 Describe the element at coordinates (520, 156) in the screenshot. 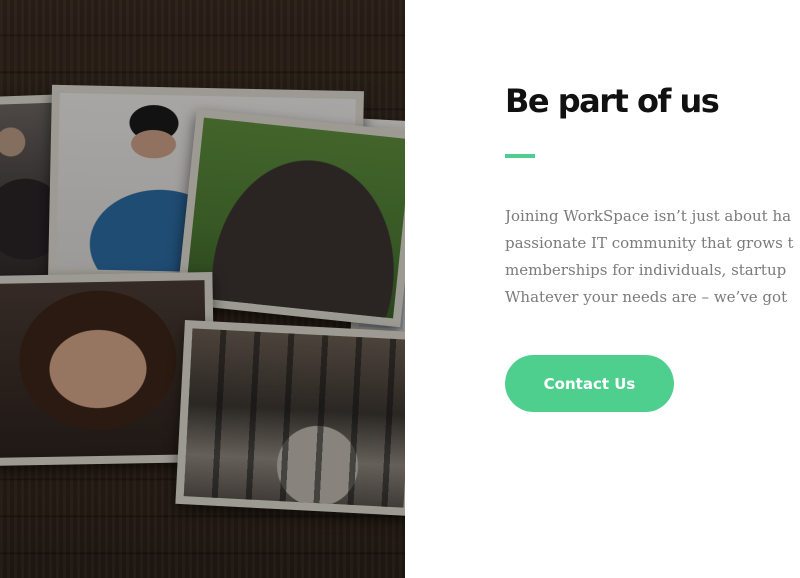

I see `title-accent-divider` at that location.